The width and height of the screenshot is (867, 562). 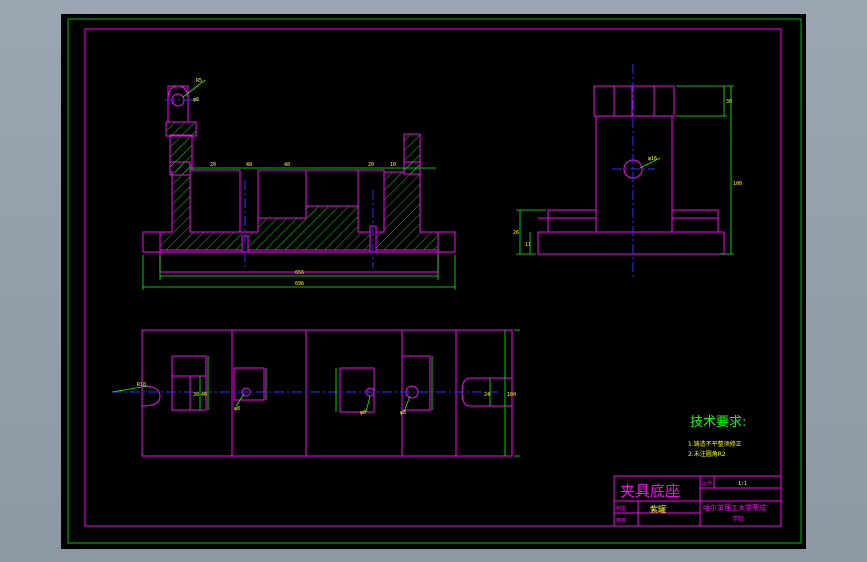 I want to click on tech-item-2: 2.未注圆角R2, so click(x=707, y=454).